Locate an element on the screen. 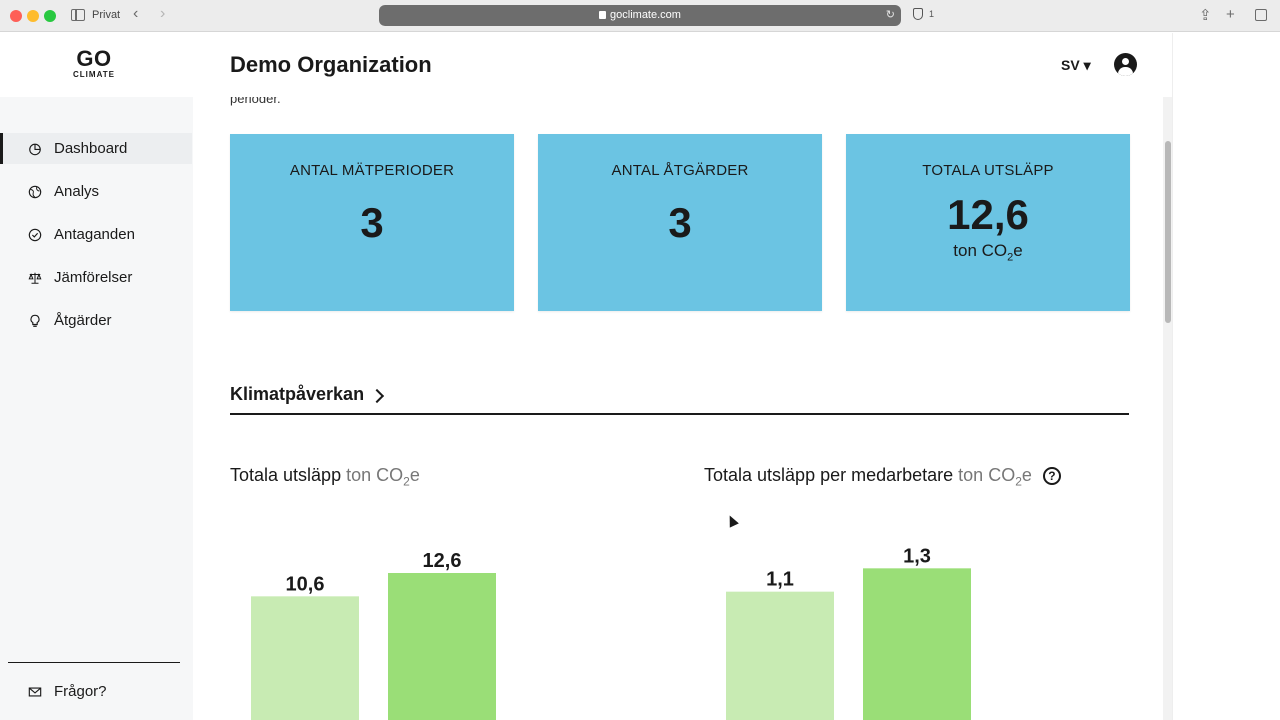 The width and height of the screenshot is (1280, 720). logo-text-top: GO is located at coordinates (94, 58).